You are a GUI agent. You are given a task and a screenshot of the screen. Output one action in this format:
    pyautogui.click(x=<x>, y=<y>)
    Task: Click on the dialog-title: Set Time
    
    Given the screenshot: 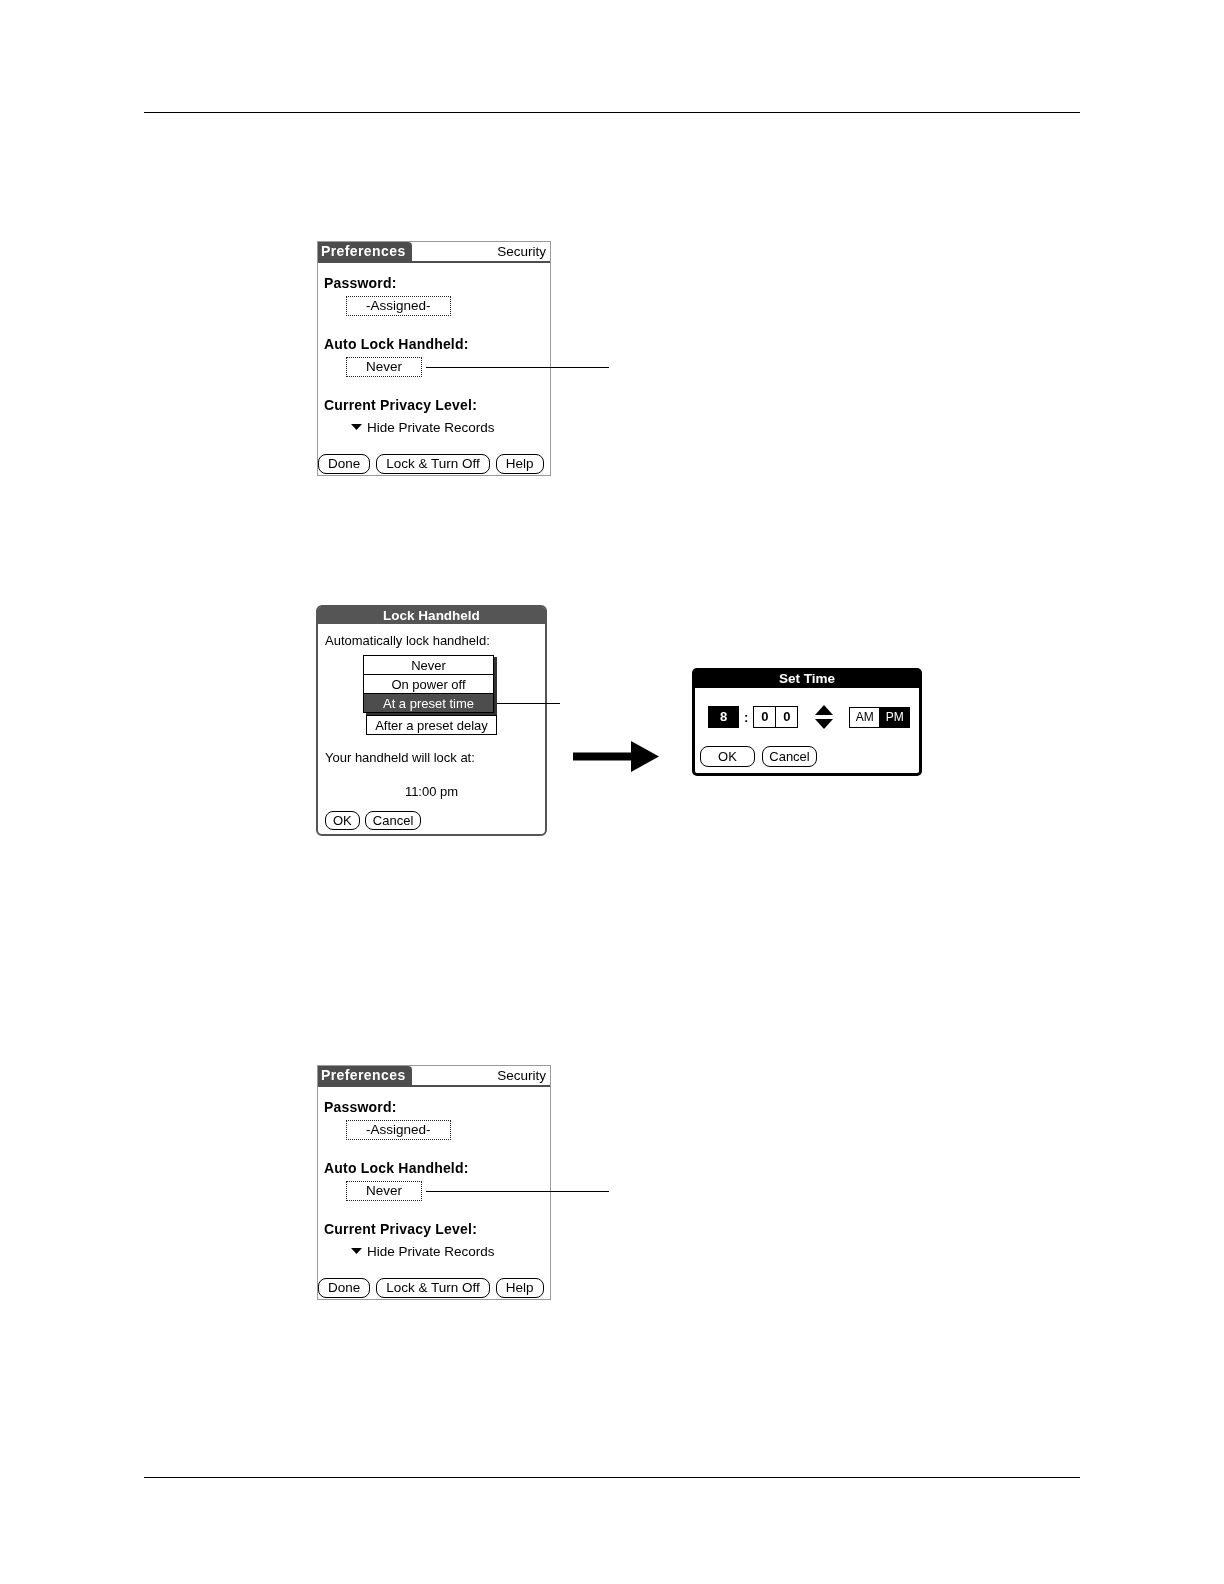 What is the action you would take?
    pyautogui.click(x=807, y=679)
    